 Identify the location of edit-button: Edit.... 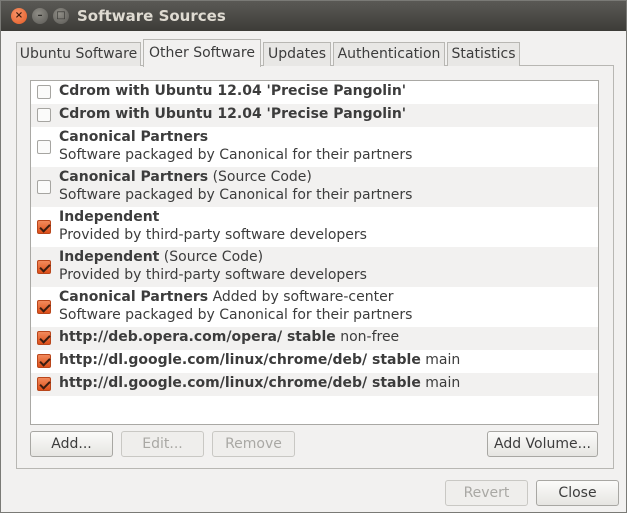
(162, 444).